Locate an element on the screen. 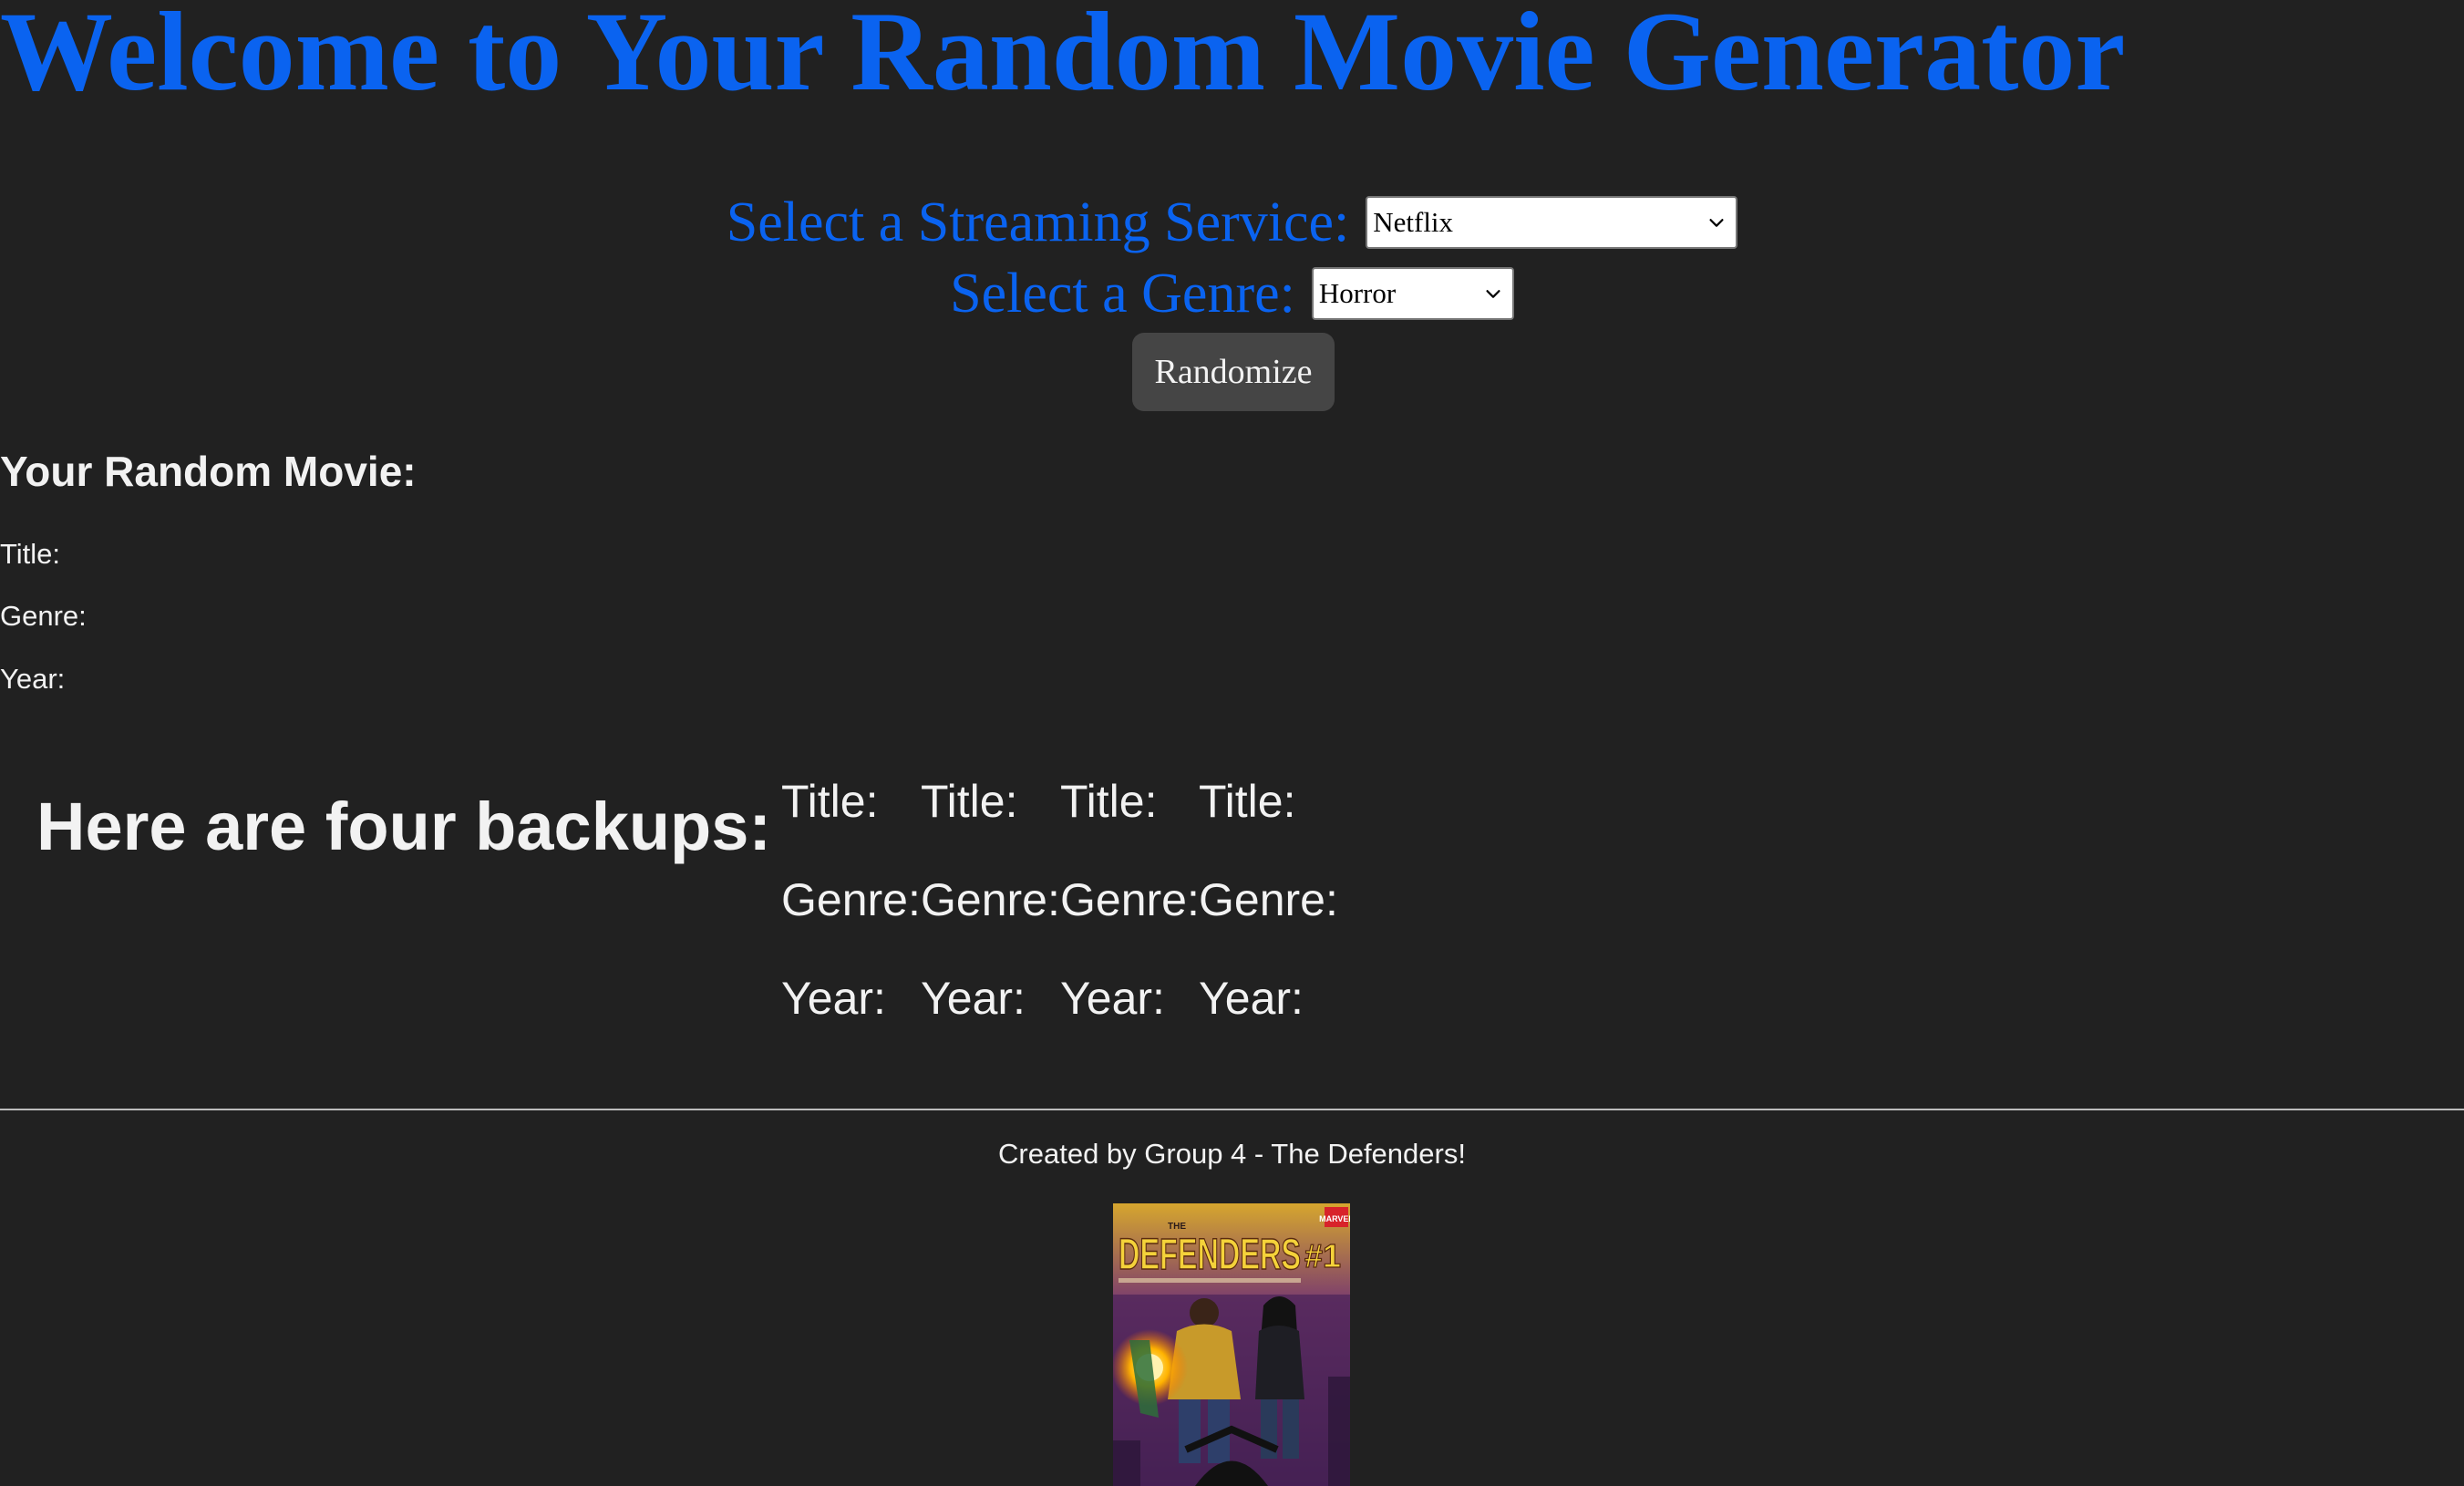 This screenshot has width=2464, height=1486. page-title: Welcome to Your Random Movie Generator is located at coordinates (1063, 57).